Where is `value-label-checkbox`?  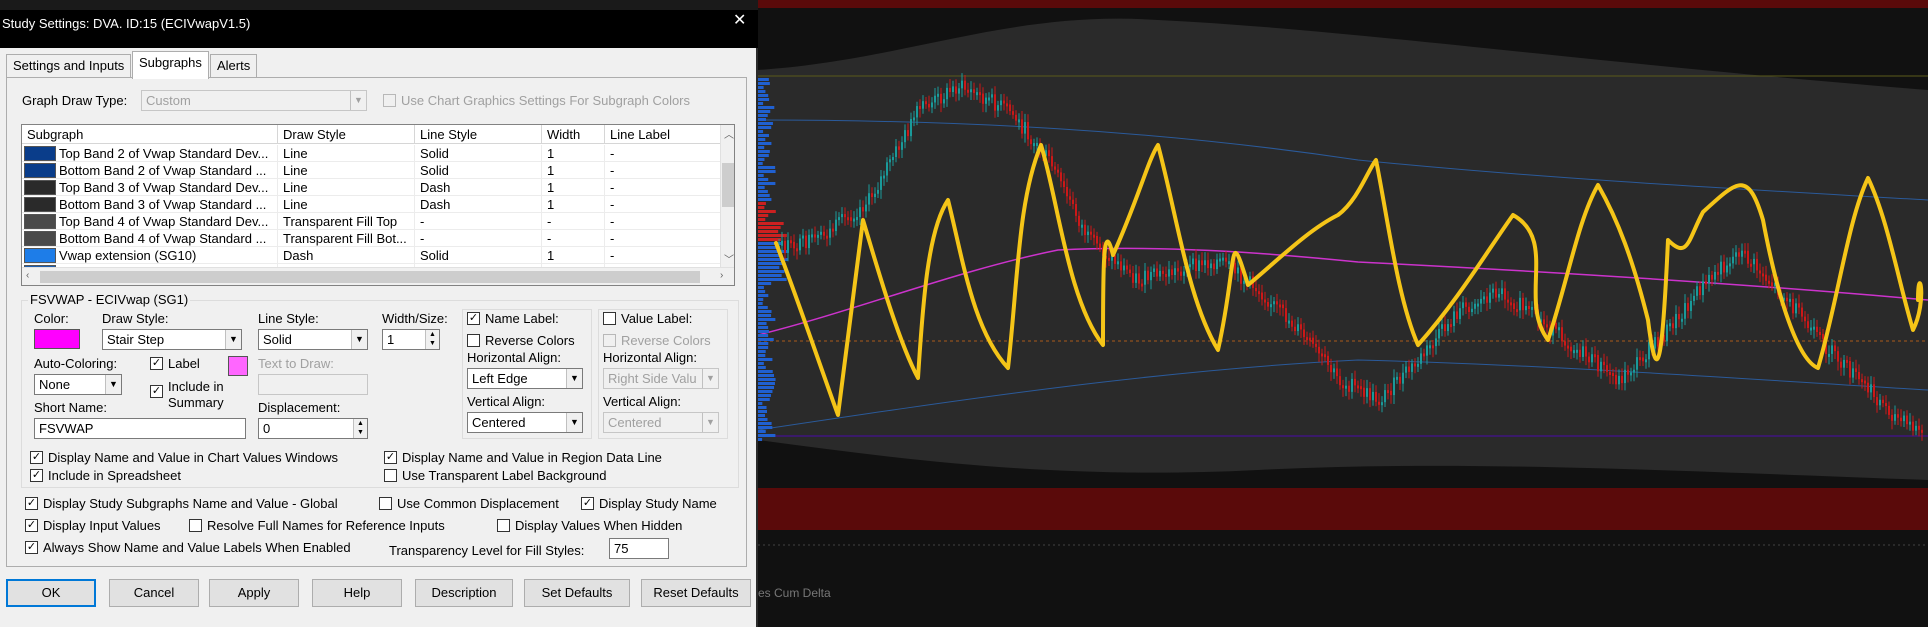
value-label-checkbox is located at coordinates (609, 318).